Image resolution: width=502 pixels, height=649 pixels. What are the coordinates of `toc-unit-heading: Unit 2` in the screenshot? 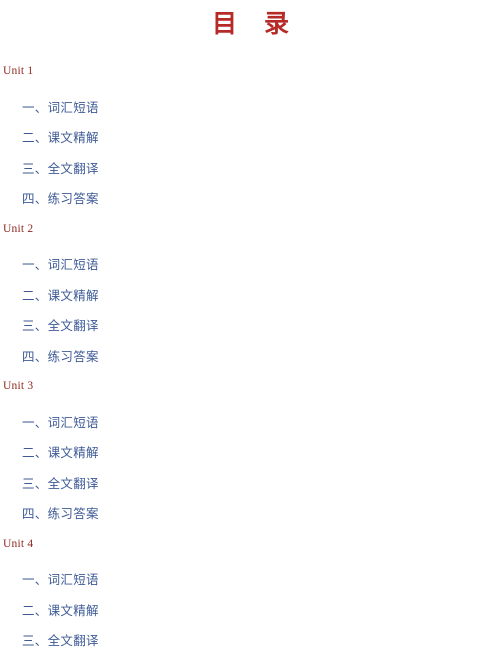 It's located at (252, 229).